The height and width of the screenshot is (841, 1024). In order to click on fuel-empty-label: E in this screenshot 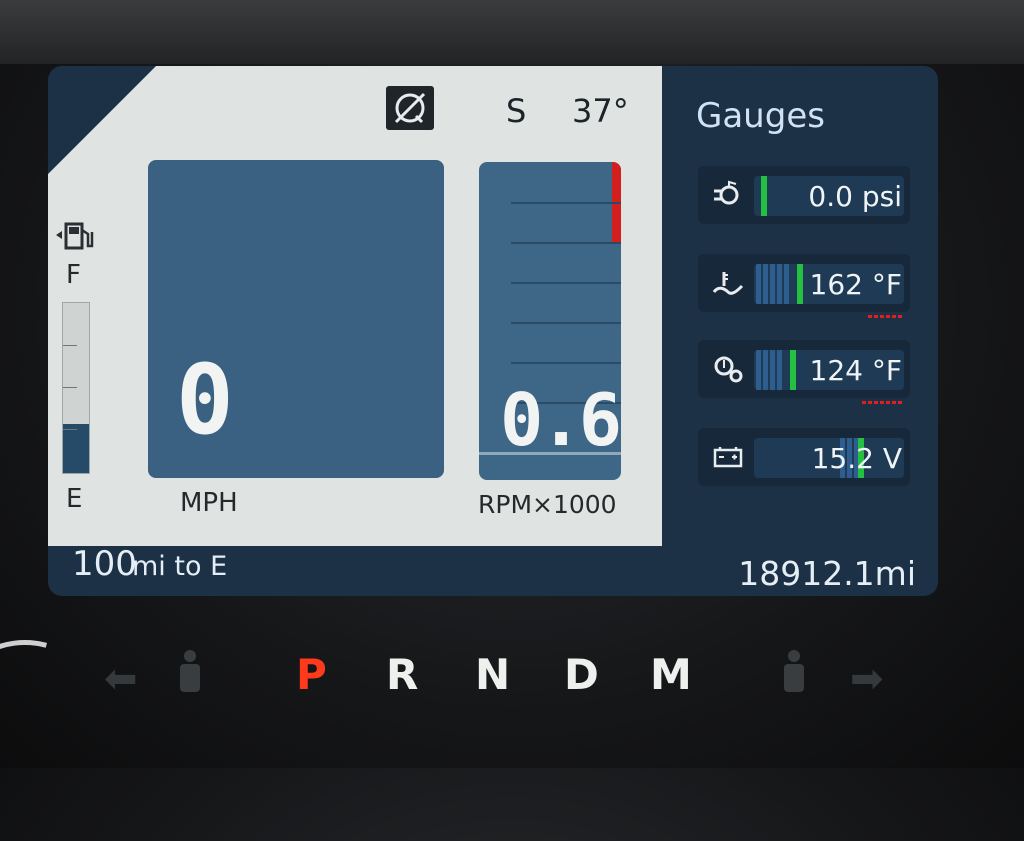, I will do `click(74, 499)`.